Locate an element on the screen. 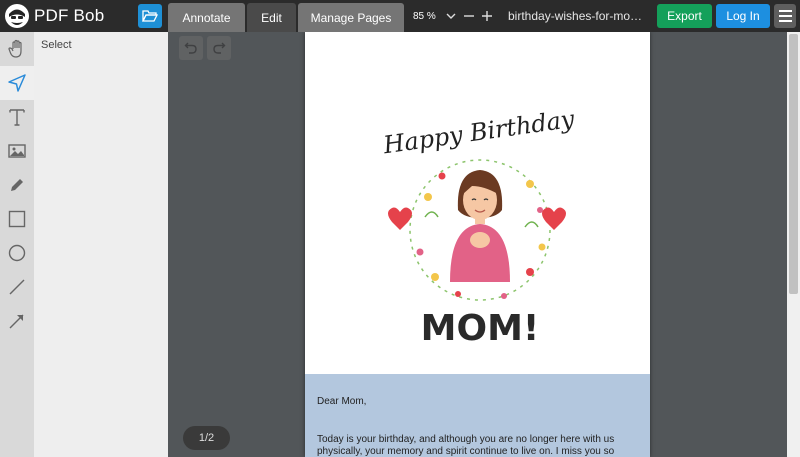 Image resolution: width=800 pixels, height=457 pixels. image-icon is located at coordinates (17, 151).